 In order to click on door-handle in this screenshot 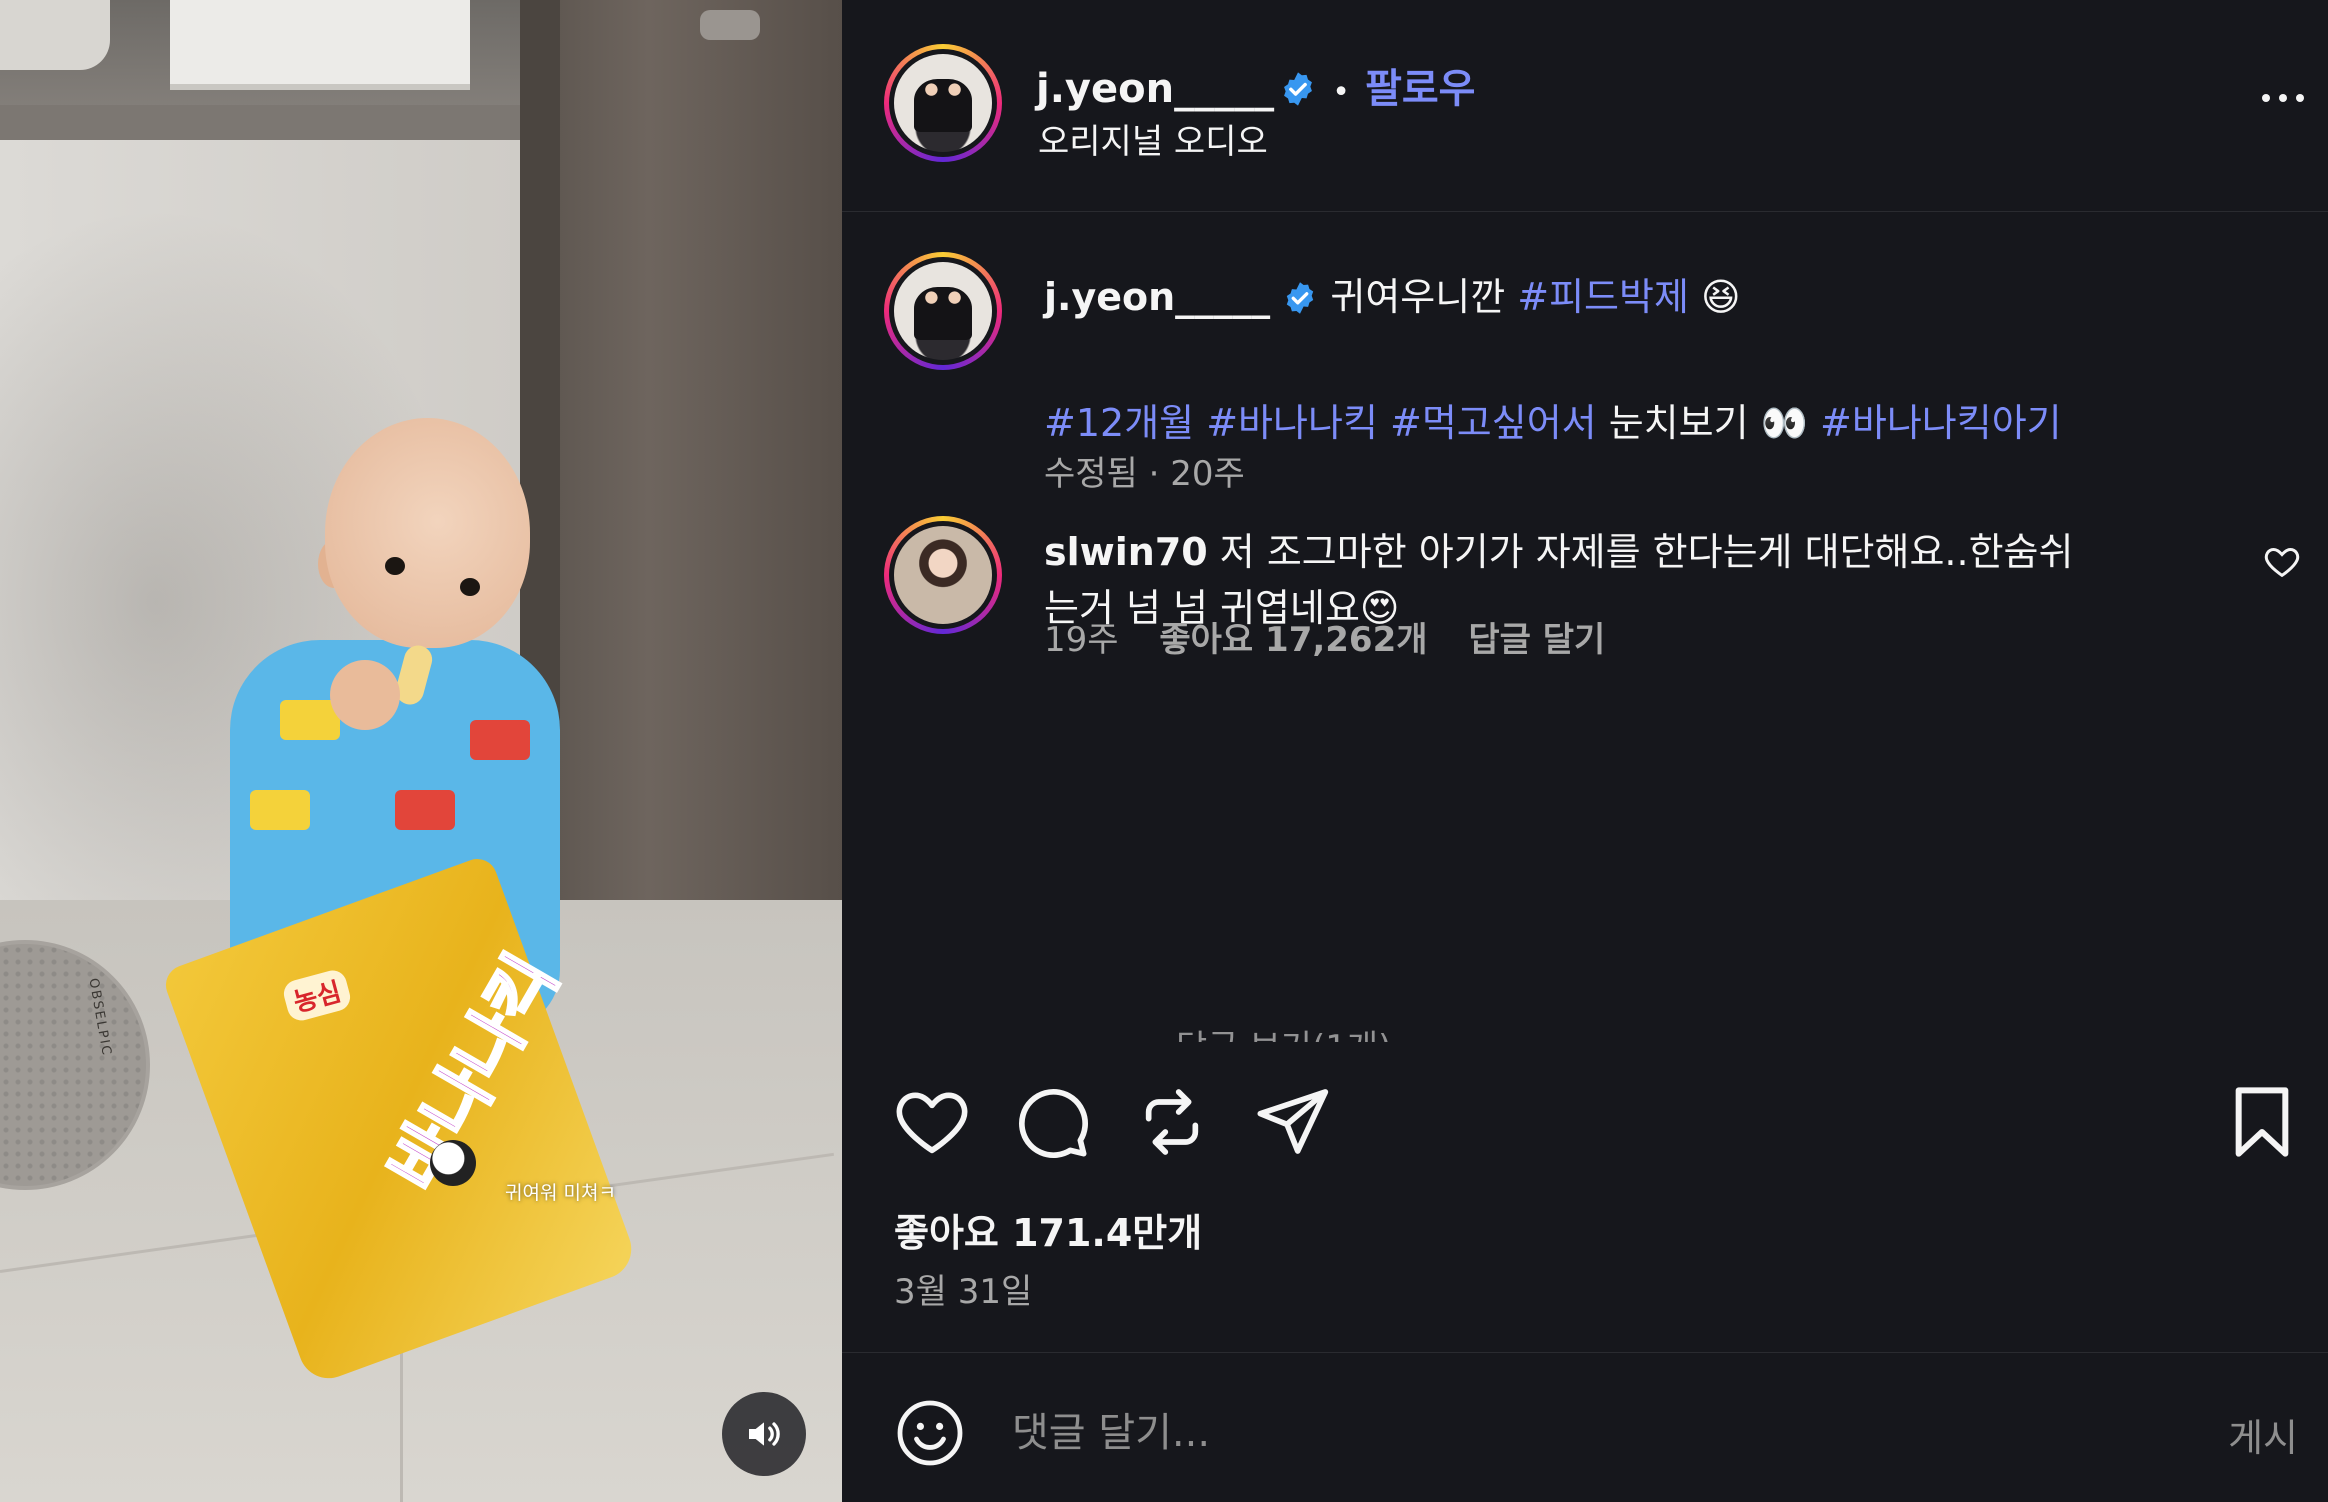, I will do `click(730, 25)`.